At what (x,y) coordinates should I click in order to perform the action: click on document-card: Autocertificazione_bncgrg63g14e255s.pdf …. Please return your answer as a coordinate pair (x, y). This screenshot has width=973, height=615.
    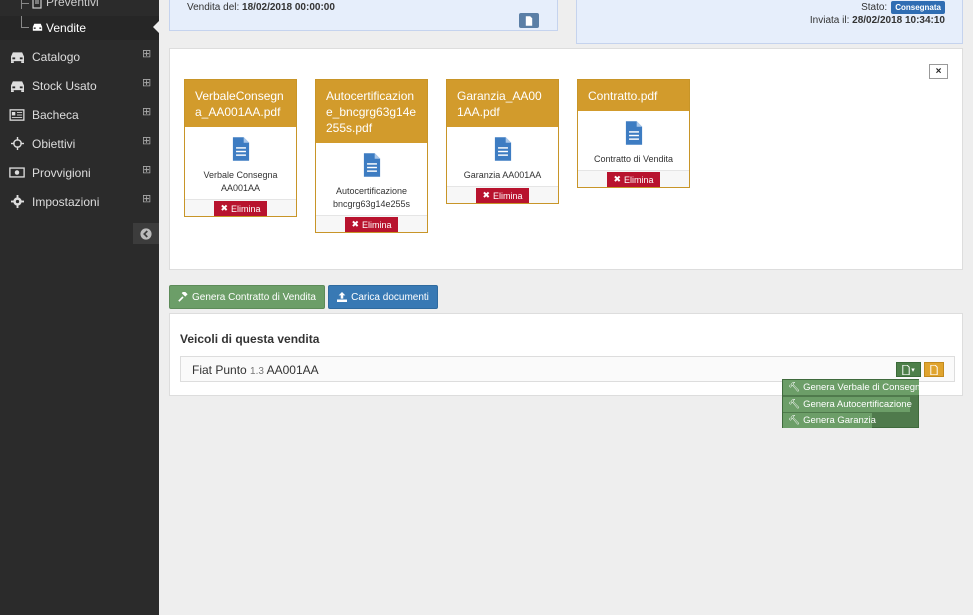
    Looking at the image, I should click on (371, 156).